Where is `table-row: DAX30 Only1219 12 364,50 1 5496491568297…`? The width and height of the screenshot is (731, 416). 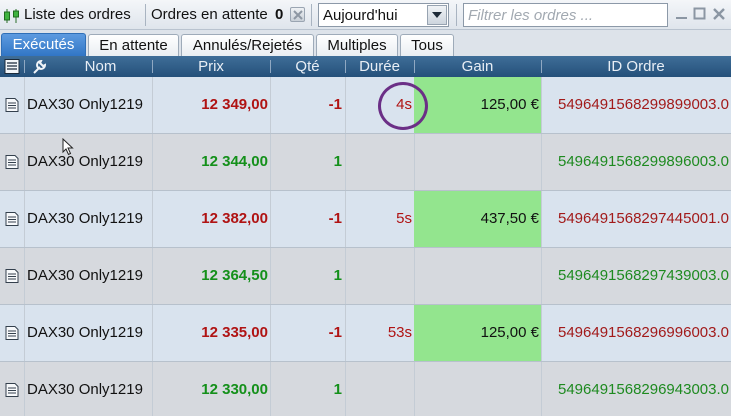 table-row: DAX30 Only1219 12 364,50 1 5496491568297… is located at coordinates (365, 276).